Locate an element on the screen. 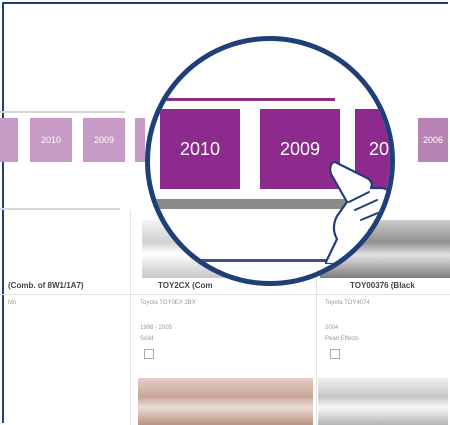 The width and height of the screenshot is (450, 425). year-tile-2010: 2010 is located at coordinates (51, 140).